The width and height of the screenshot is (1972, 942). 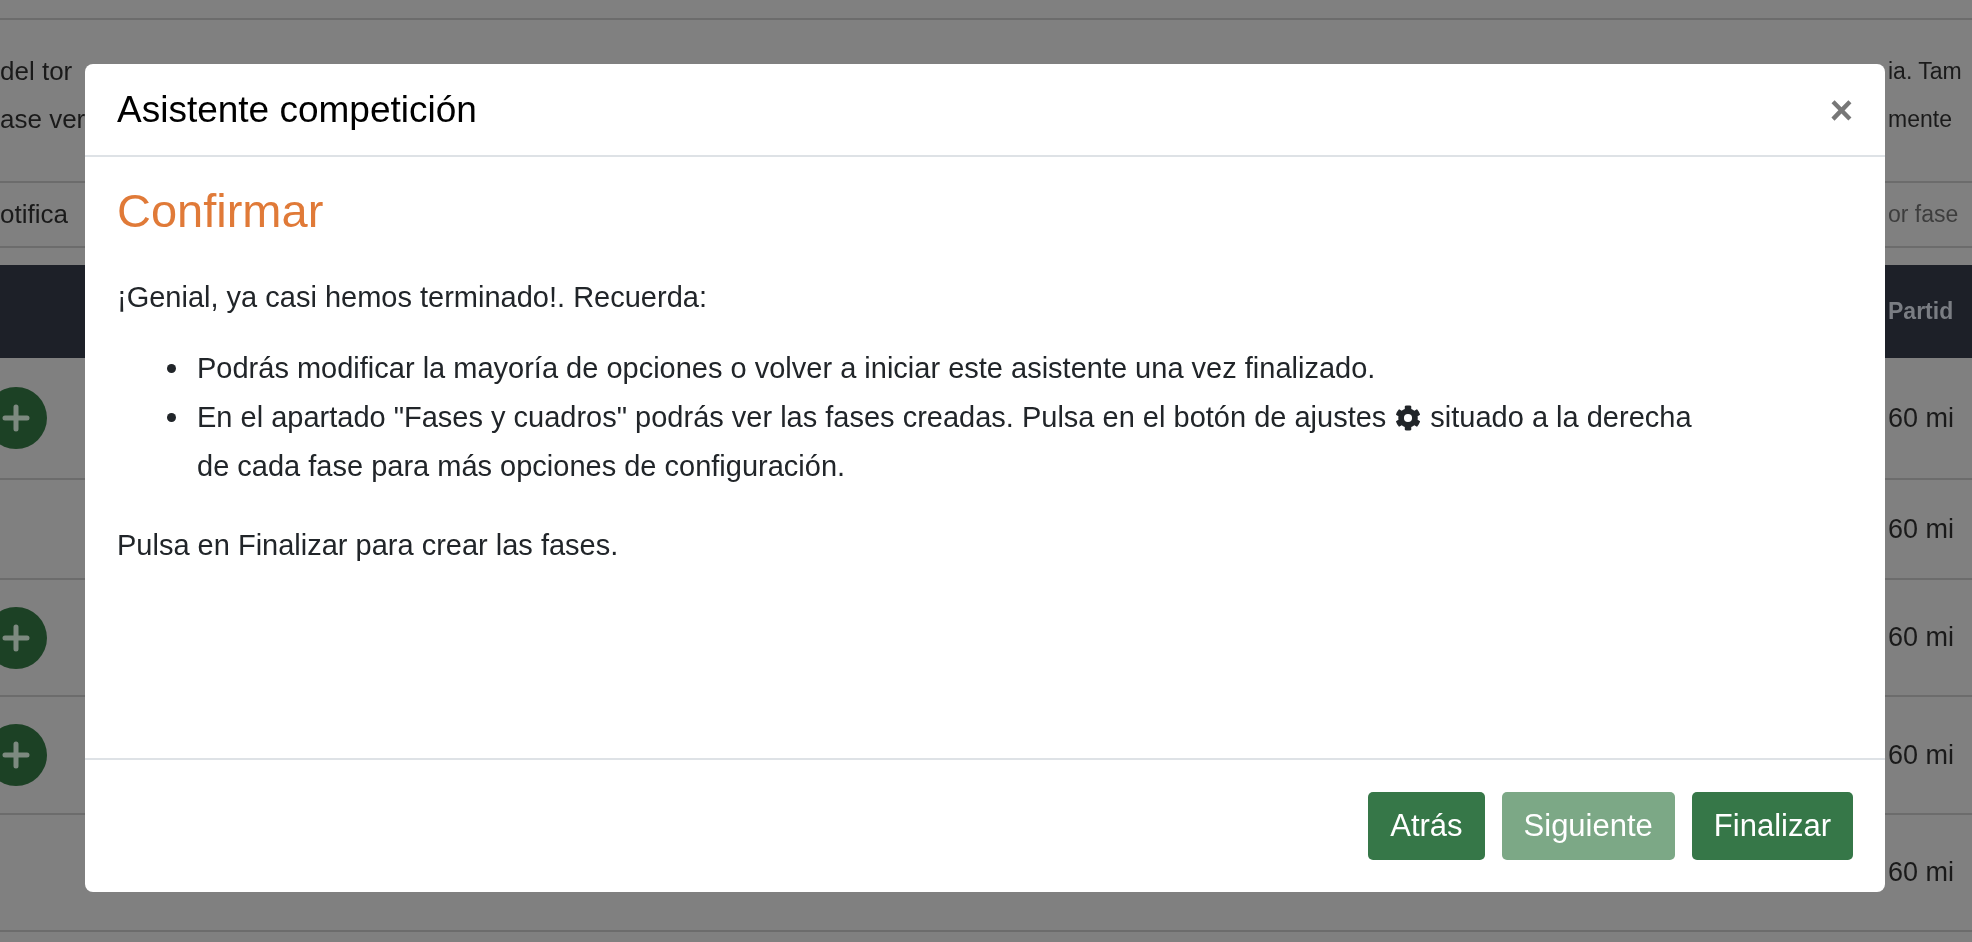 I want to click on filter-field: or fase, so click(x=1923, y=214).